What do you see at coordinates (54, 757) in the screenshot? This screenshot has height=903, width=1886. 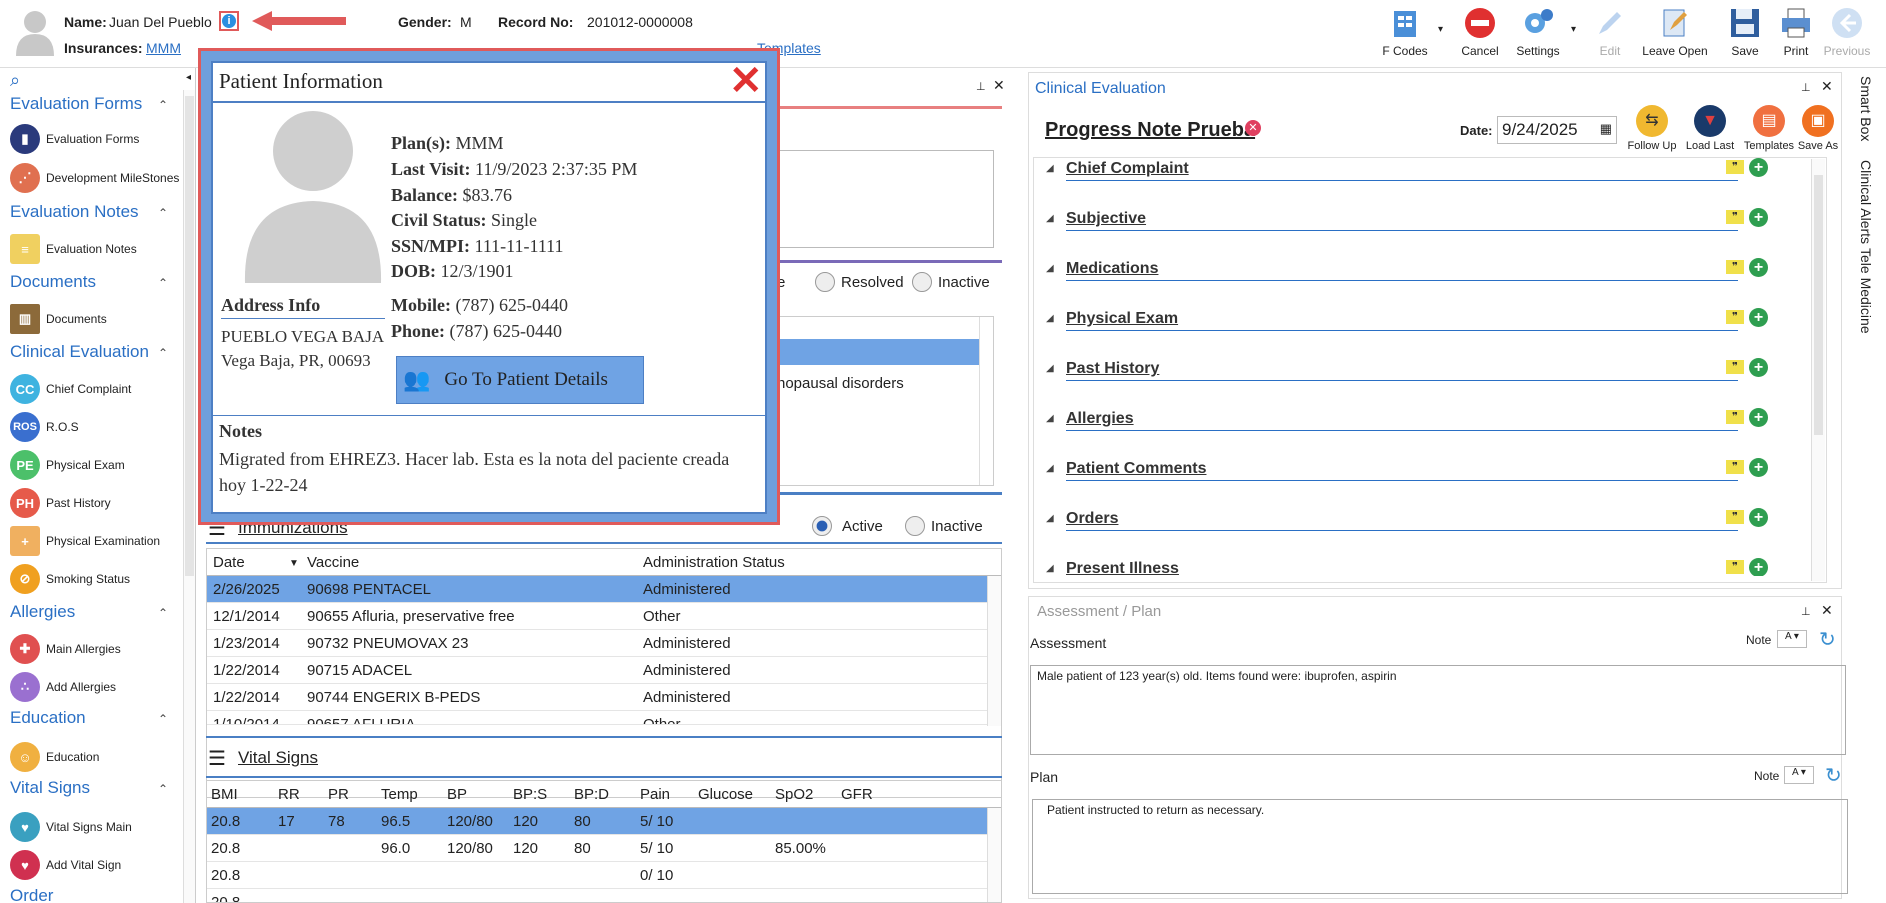 I see `sidebar-item-education: ☺ Education` at bounding box center [54, 757].